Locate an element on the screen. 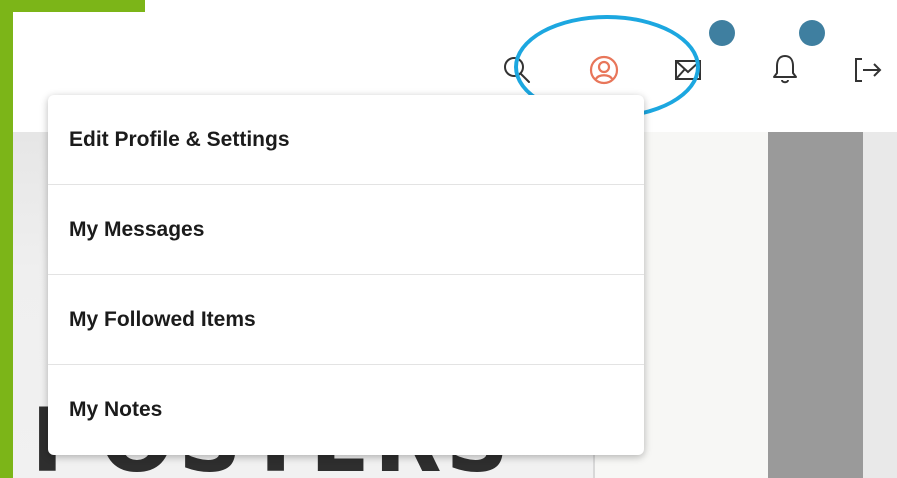  profile-button is located at coordinates (604, 70).